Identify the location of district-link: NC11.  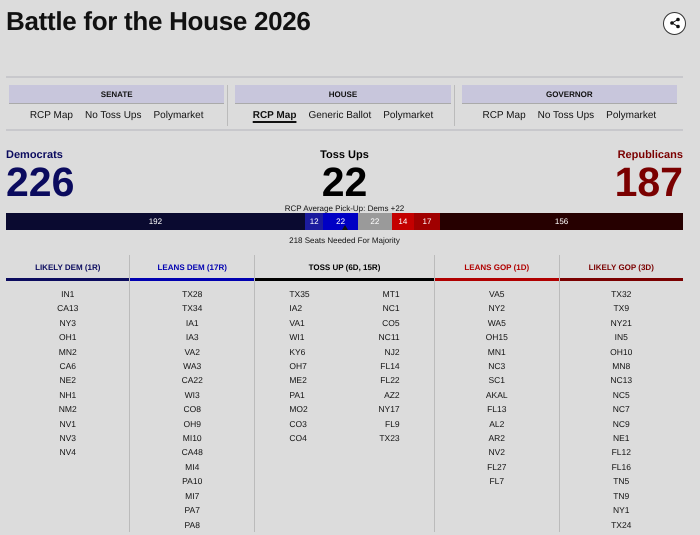
(389, 337).